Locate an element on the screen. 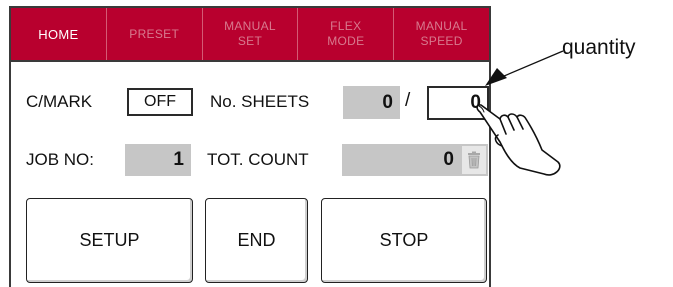 The image size is (673, 287). callout-arrowhead is located at coordinates (496, 77).